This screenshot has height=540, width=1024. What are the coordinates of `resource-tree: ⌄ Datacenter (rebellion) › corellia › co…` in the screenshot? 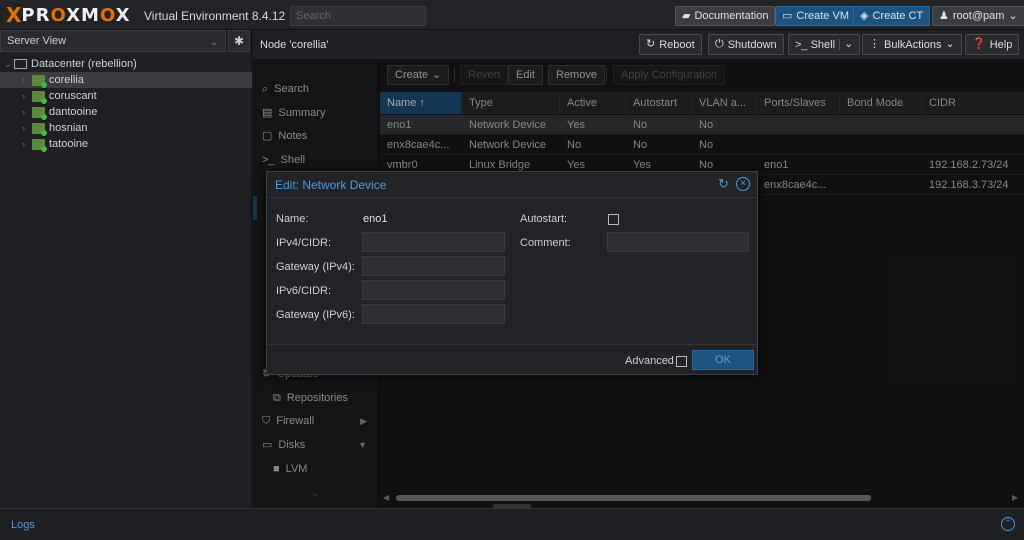 It's located at (126, 104).